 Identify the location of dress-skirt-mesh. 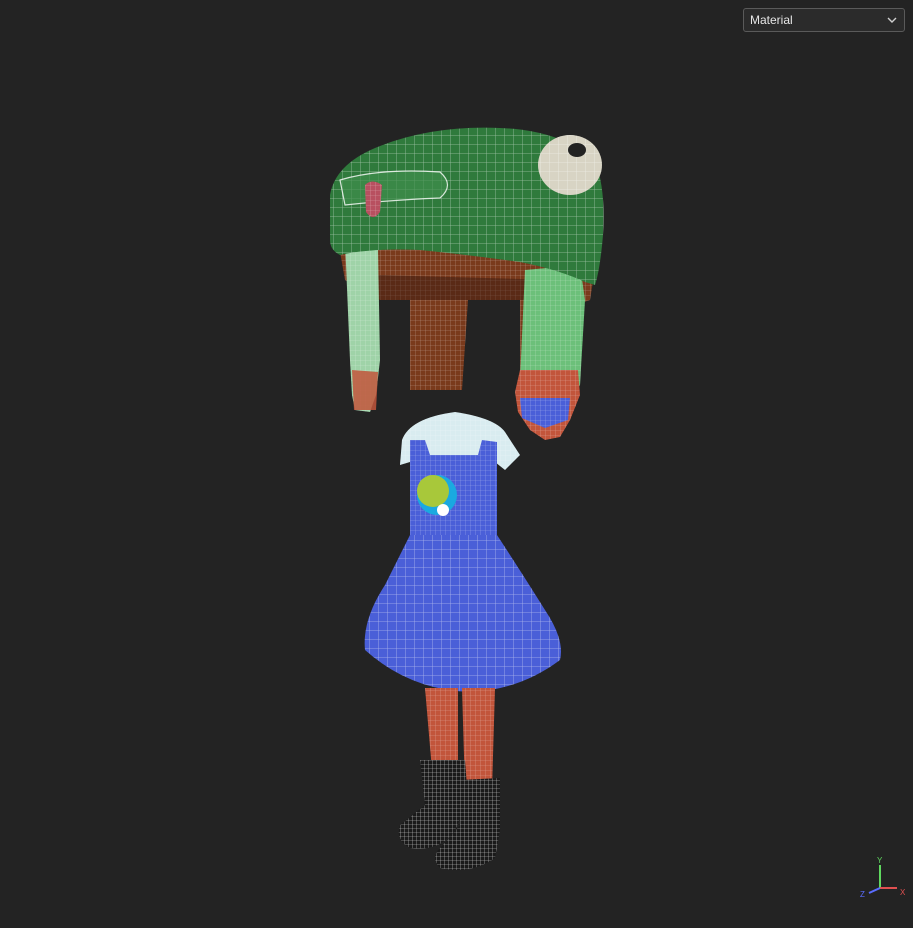
(462, 613).